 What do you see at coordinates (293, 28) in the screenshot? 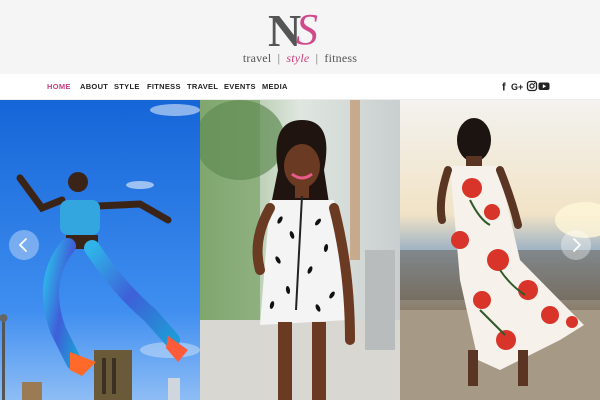
I see `ns-logo-mark: N S` at bounding box center [293, 28].